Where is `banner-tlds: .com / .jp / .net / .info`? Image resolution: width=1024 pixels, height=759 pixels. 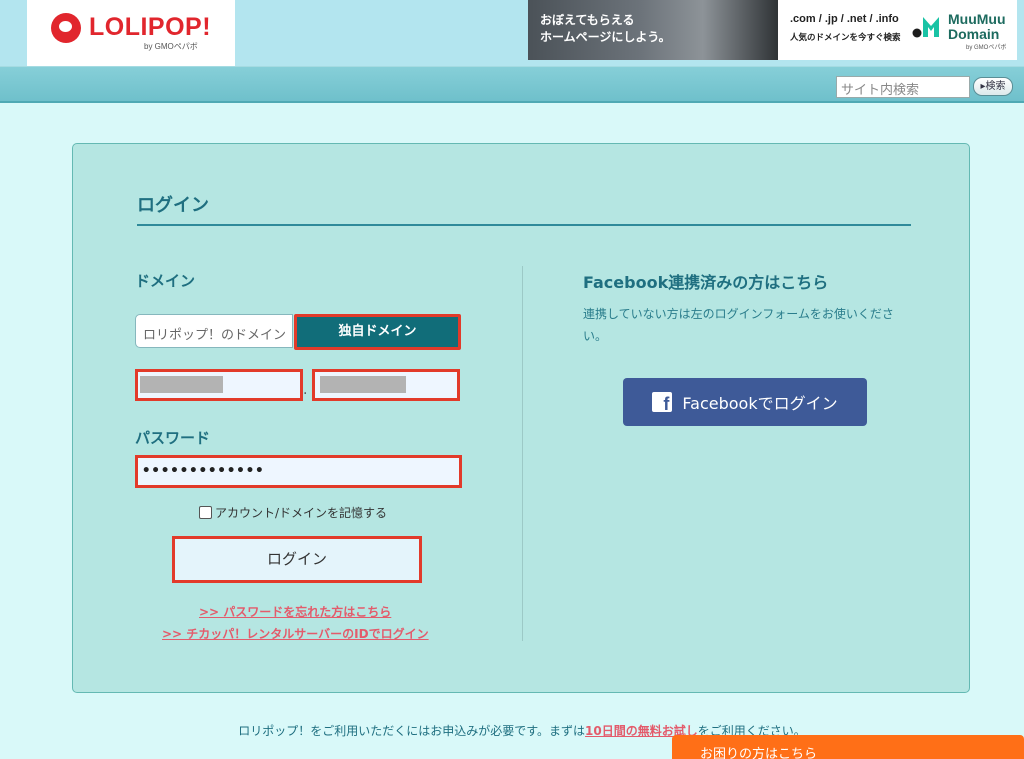 banner-tlds: .com / .jp / .net / .info is located at coordinates (844, 19).